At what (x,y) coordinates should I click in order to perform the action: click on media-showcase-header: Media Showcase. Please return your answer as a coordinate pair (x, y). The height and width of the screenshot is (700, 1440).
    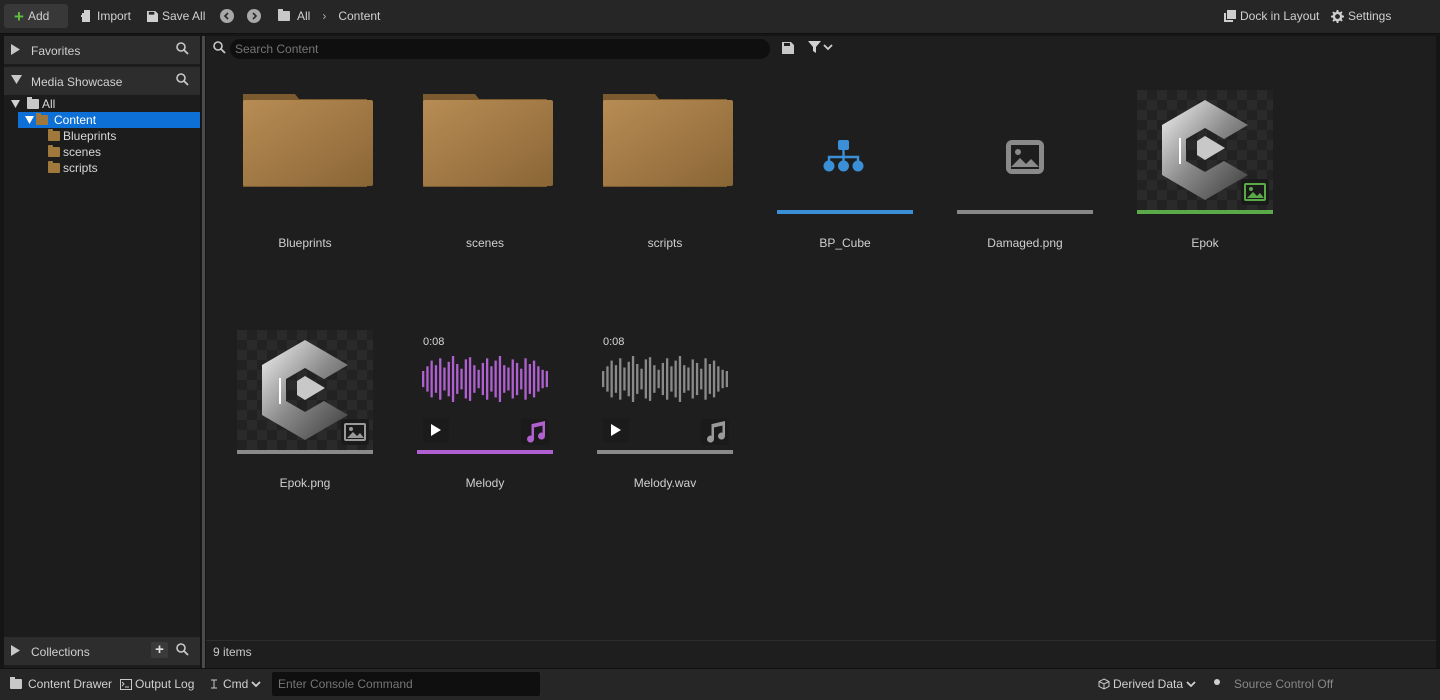
    Looking at the image, I should click on (102, 81).